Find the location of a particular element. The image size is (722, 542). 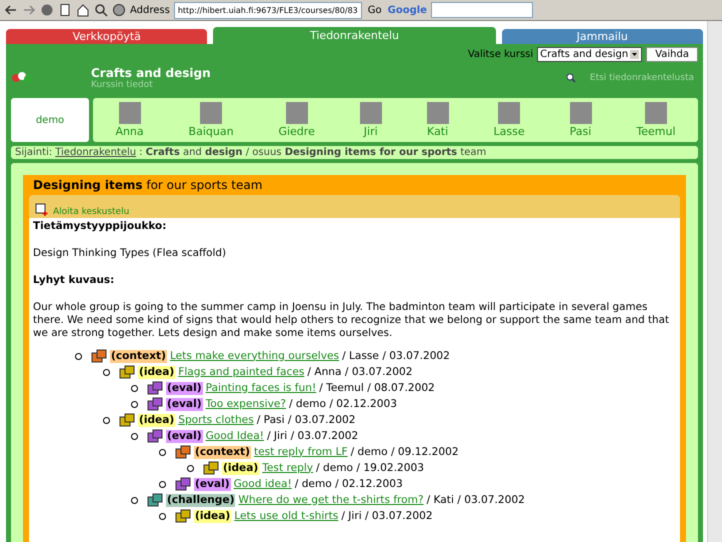

breadcrumb-label: Sijainti: is located at coordinates (33, 152).